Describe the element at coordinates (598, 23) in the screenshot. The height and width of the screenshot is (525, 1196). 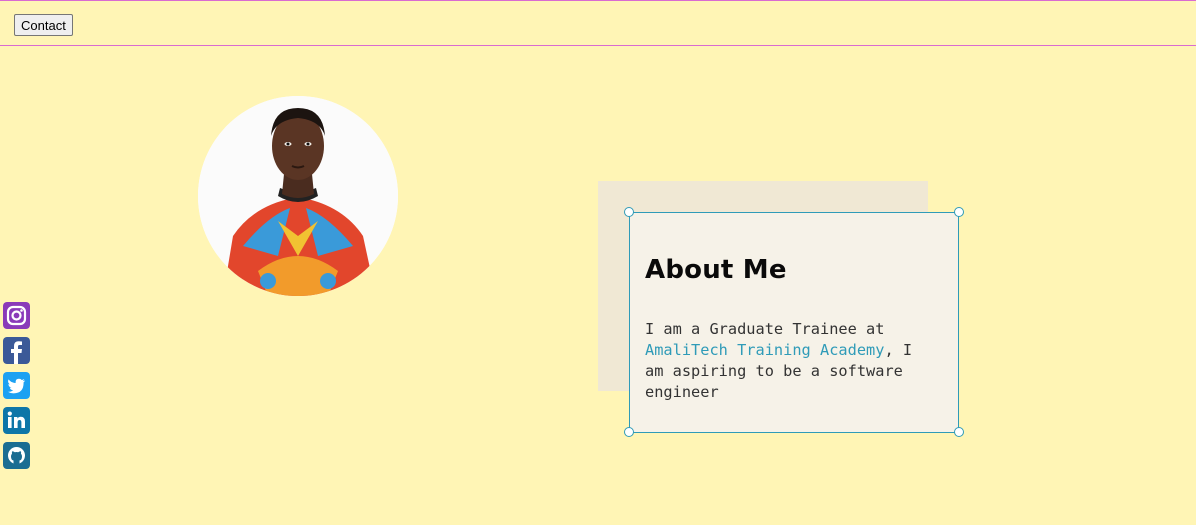
I see `top-bar: Contact` at that location.